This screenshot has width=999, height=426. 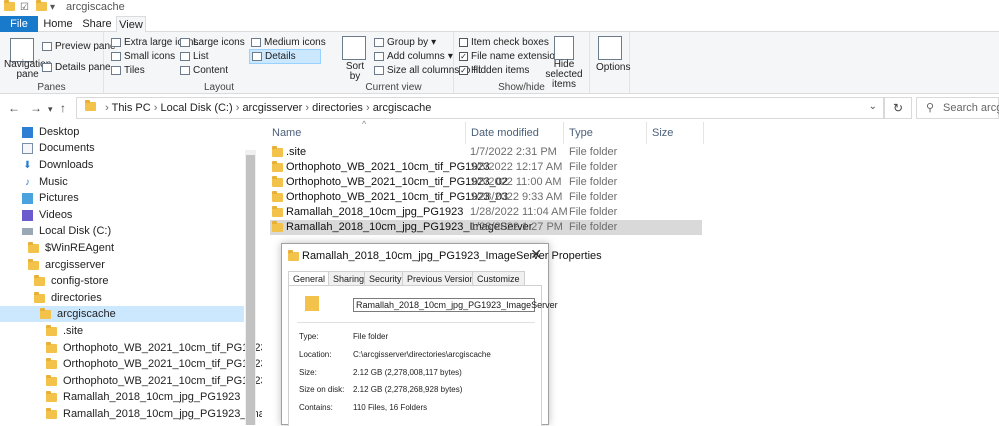 I want to click on nav-item-music: ♪ Music, so click(x=45, y=182).